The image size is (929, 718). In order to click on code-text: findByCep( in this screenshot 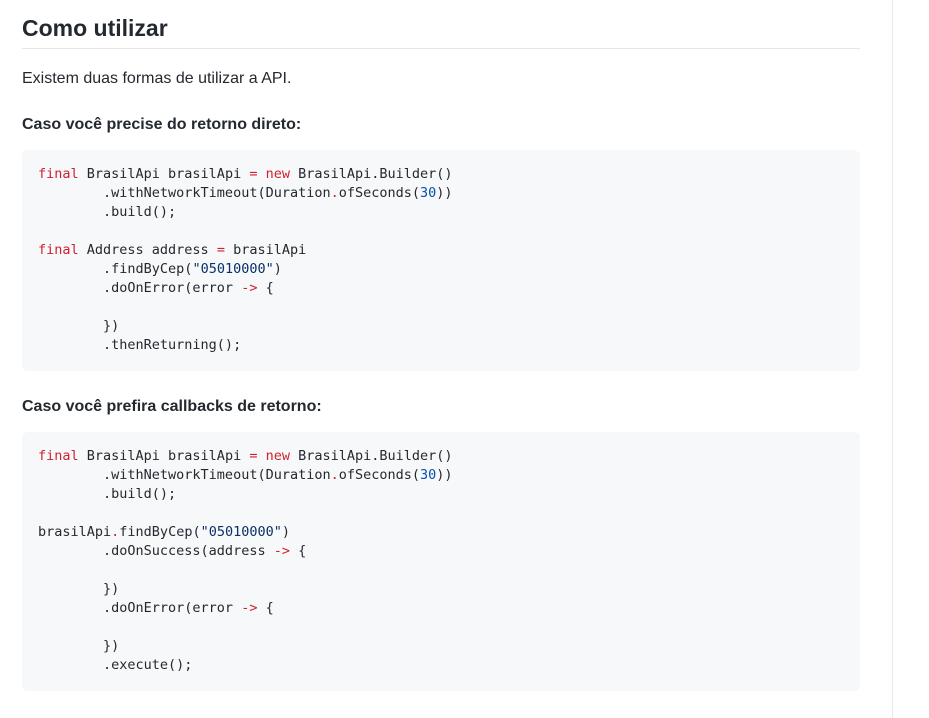, I will do `click(160, 532)`.